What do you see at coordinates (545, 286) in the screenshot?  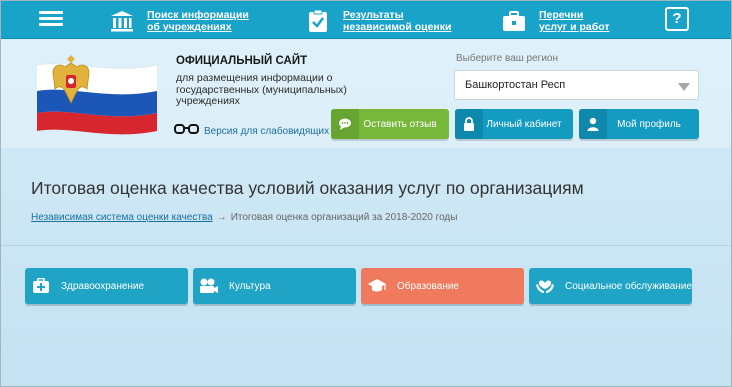 I see `helping-hands-icon` at bounding box center [545, 286].